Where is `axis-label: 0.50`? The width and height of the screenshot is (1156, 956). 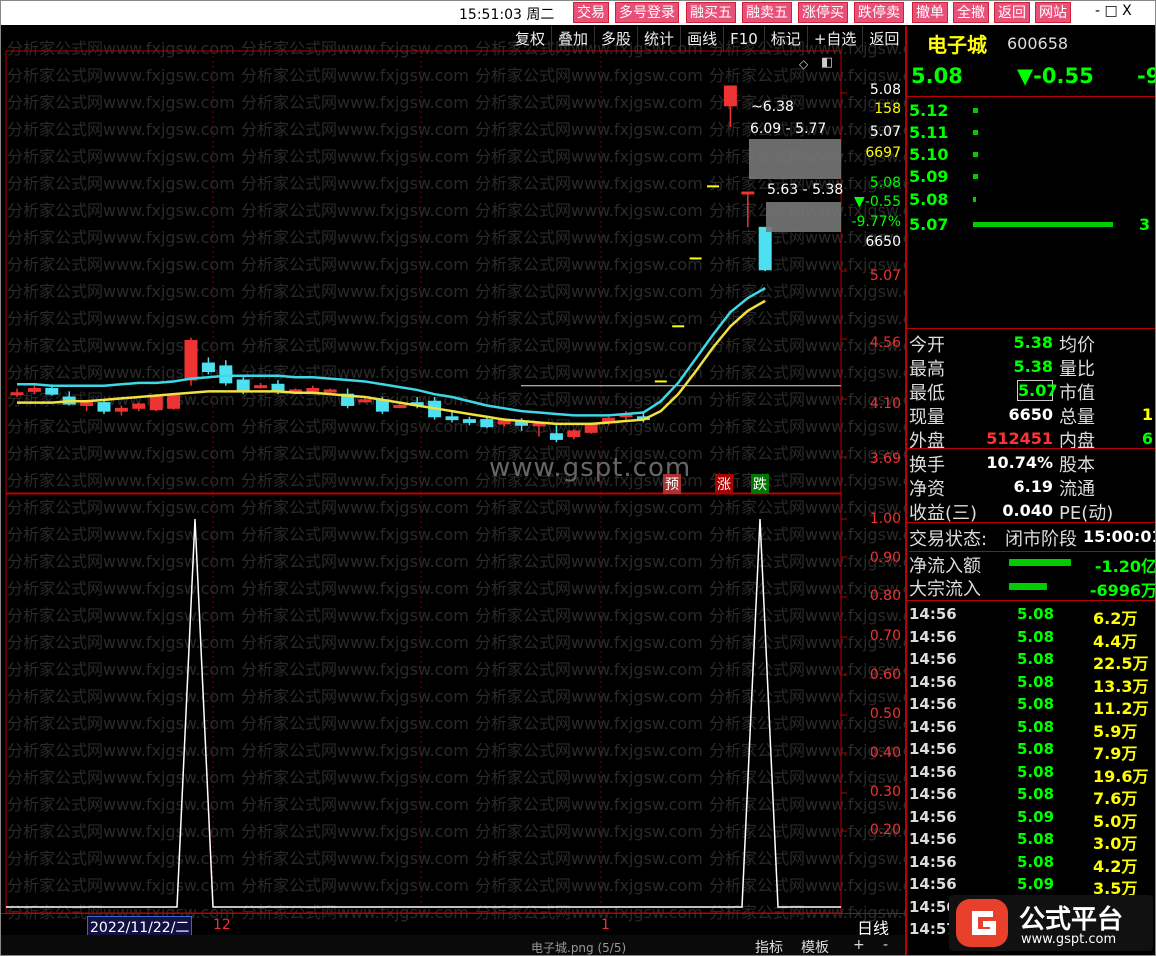 axis-label: 0.50 is located at coordinates (885, 714).